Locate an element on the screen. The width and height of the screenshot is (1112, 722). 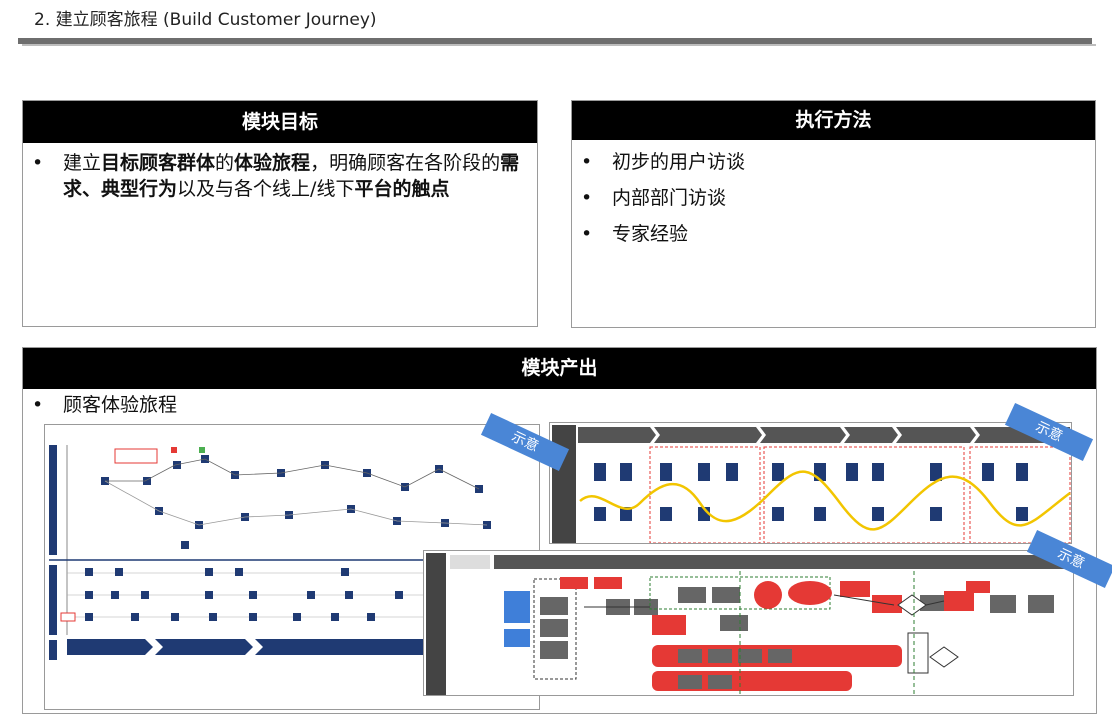
journey-map-3-graphic is located at coordinates (748, 623).